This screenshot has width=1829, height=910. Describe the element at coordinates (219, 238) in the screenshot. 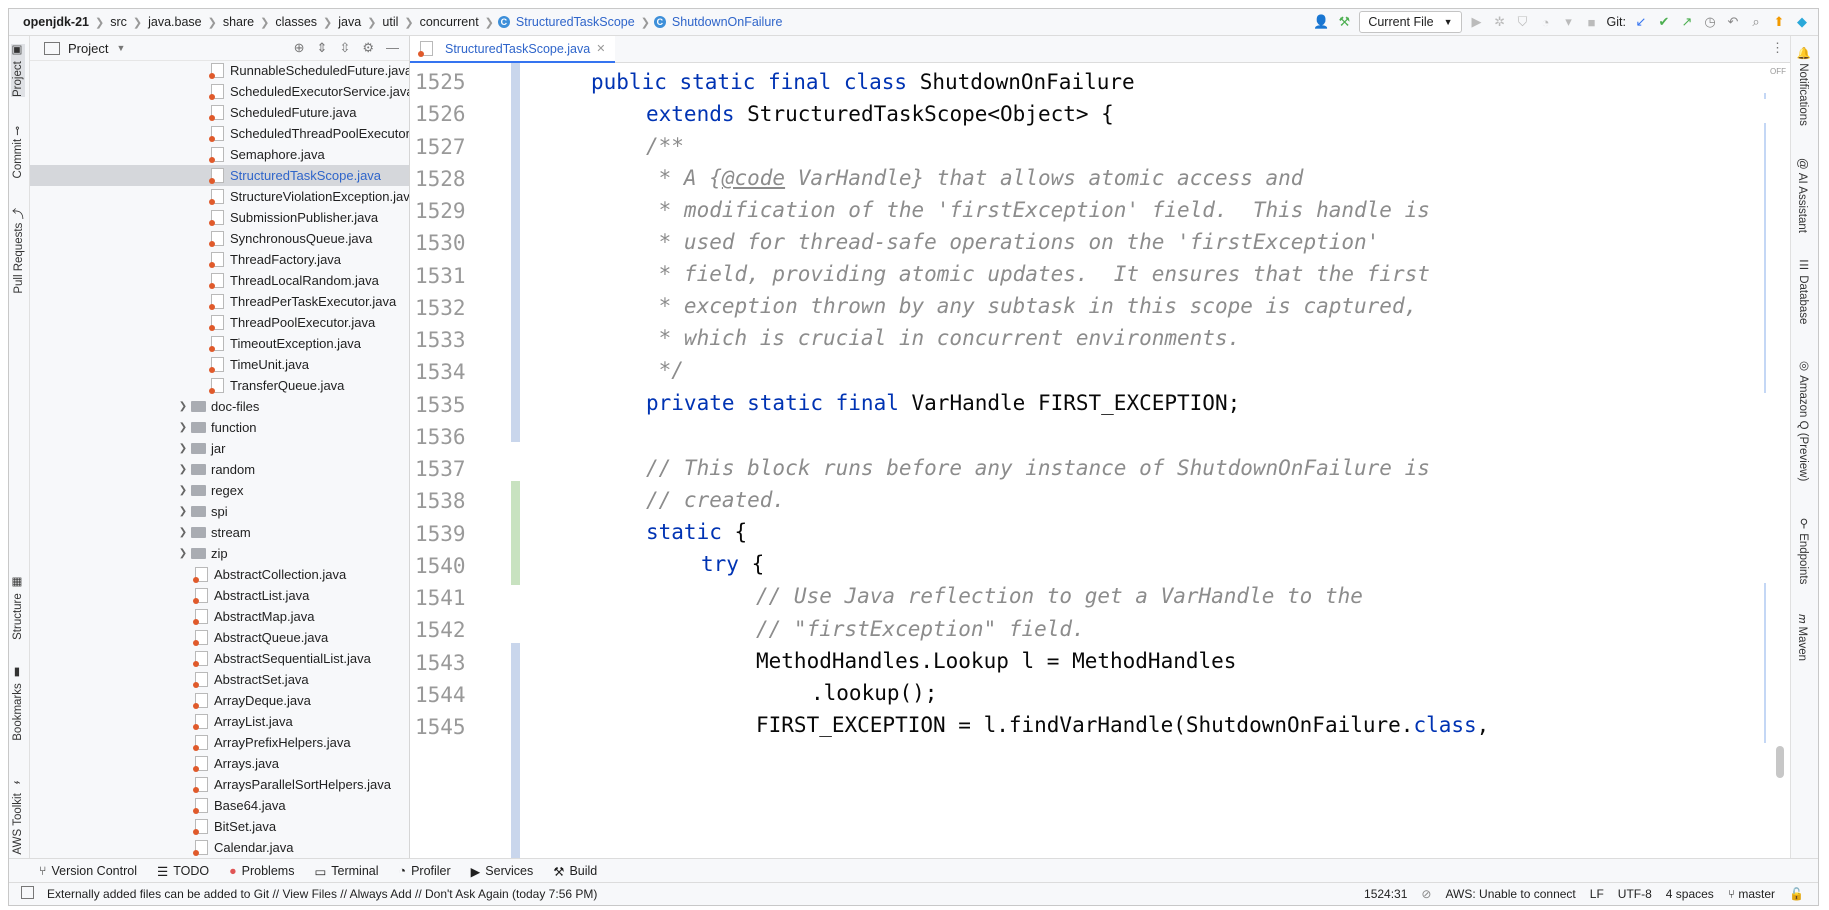

I see `tree-file-item: SynchronousQueue.java` at that location.